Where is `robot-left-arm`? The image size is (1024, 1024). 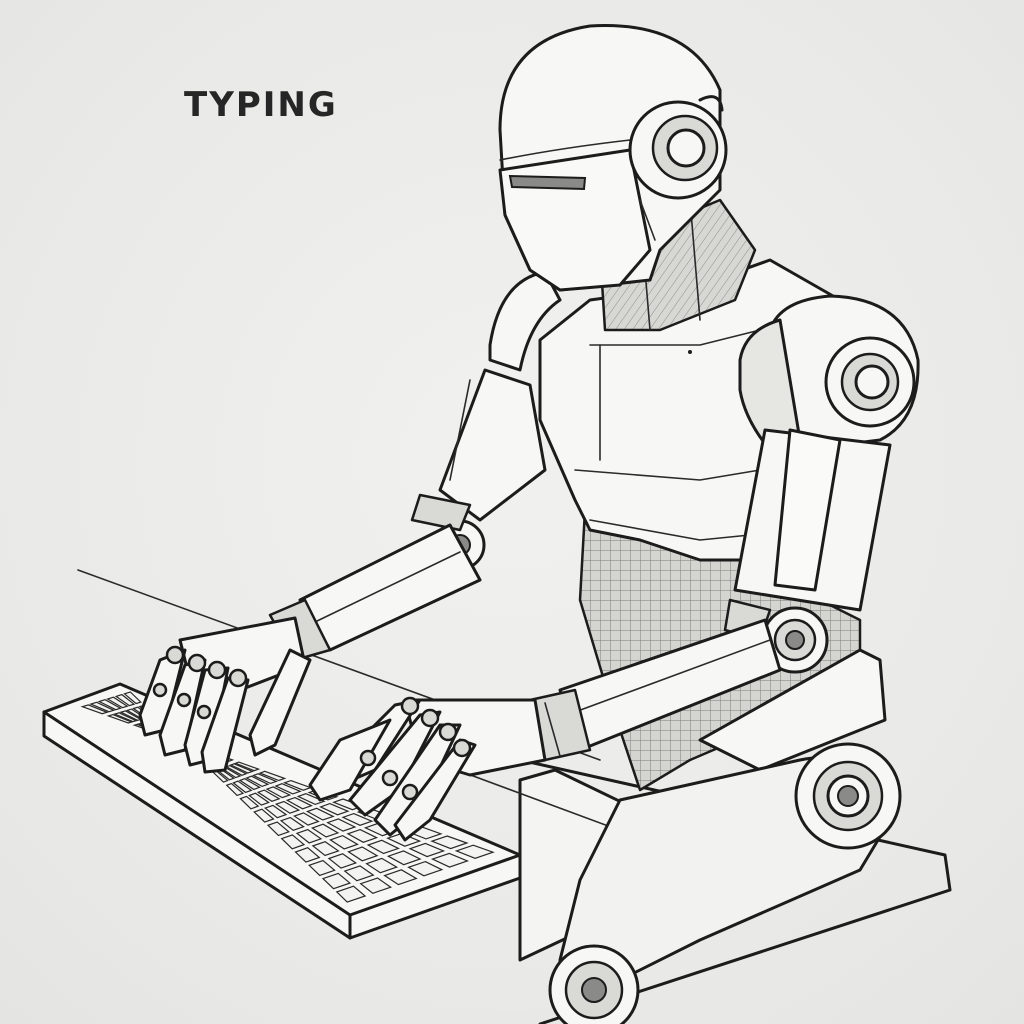
robot-left-arm is located at coordinates (407, 515).